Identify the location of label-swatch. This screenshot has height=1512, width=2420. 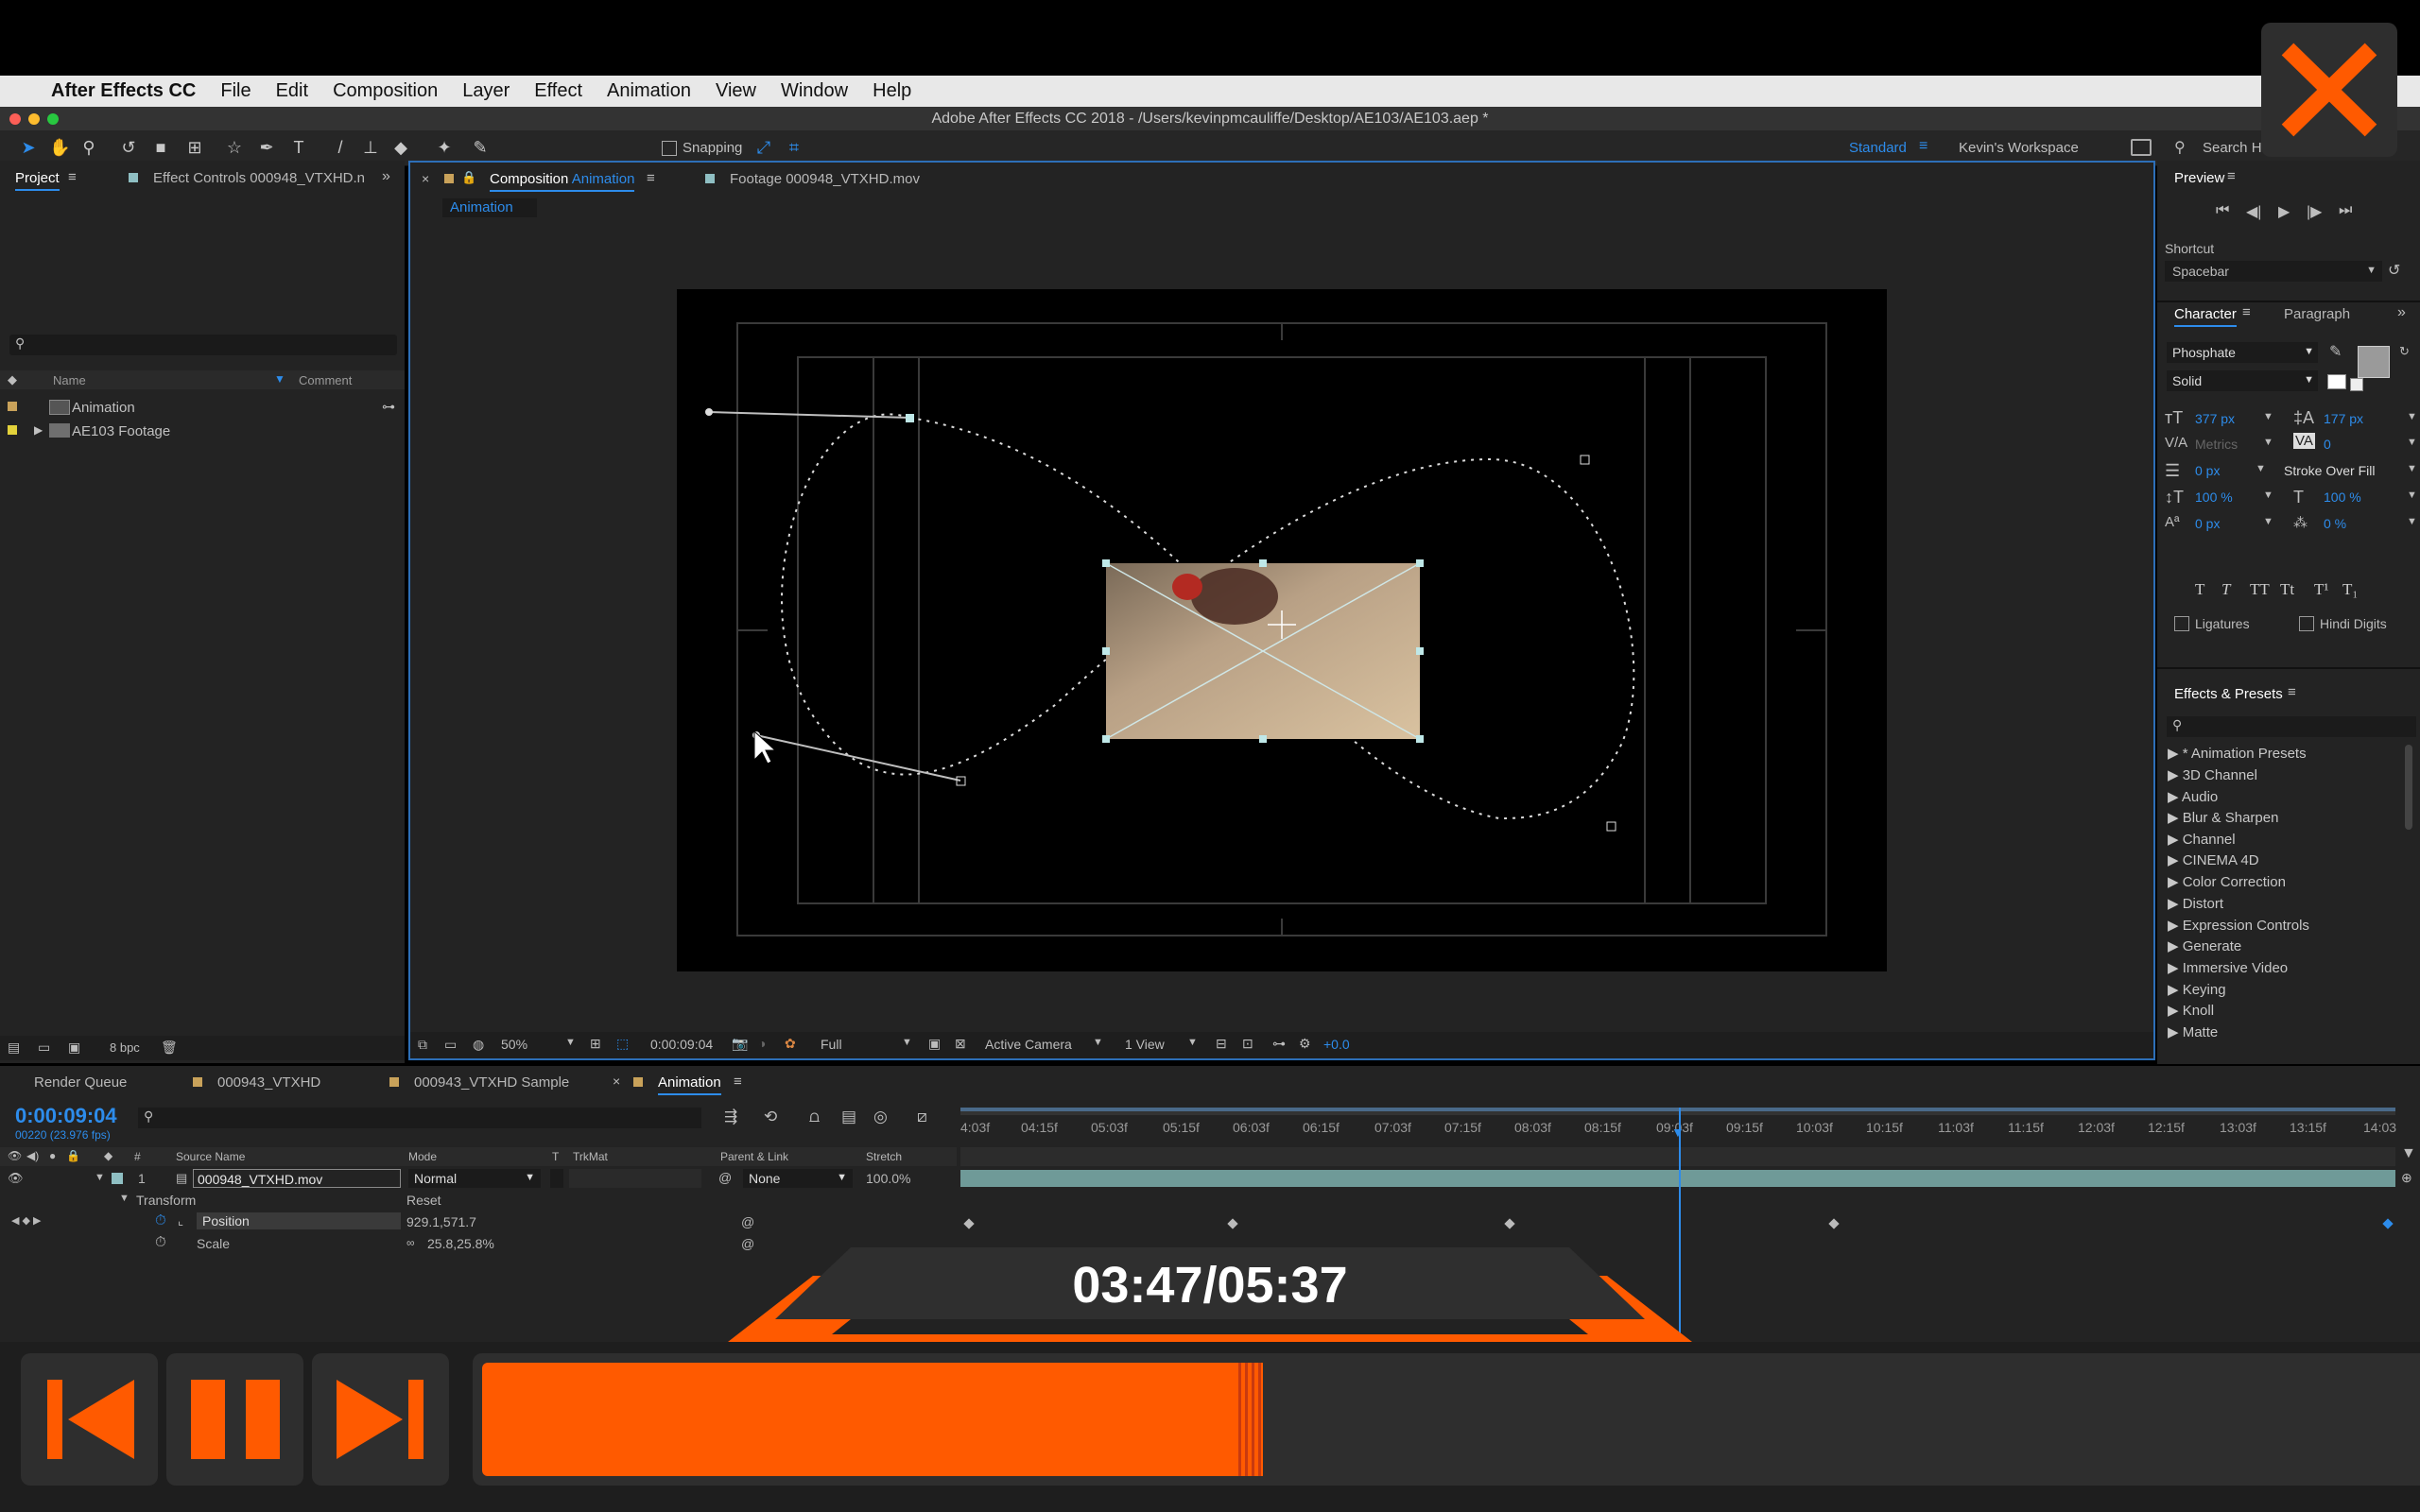
(117, 1178).